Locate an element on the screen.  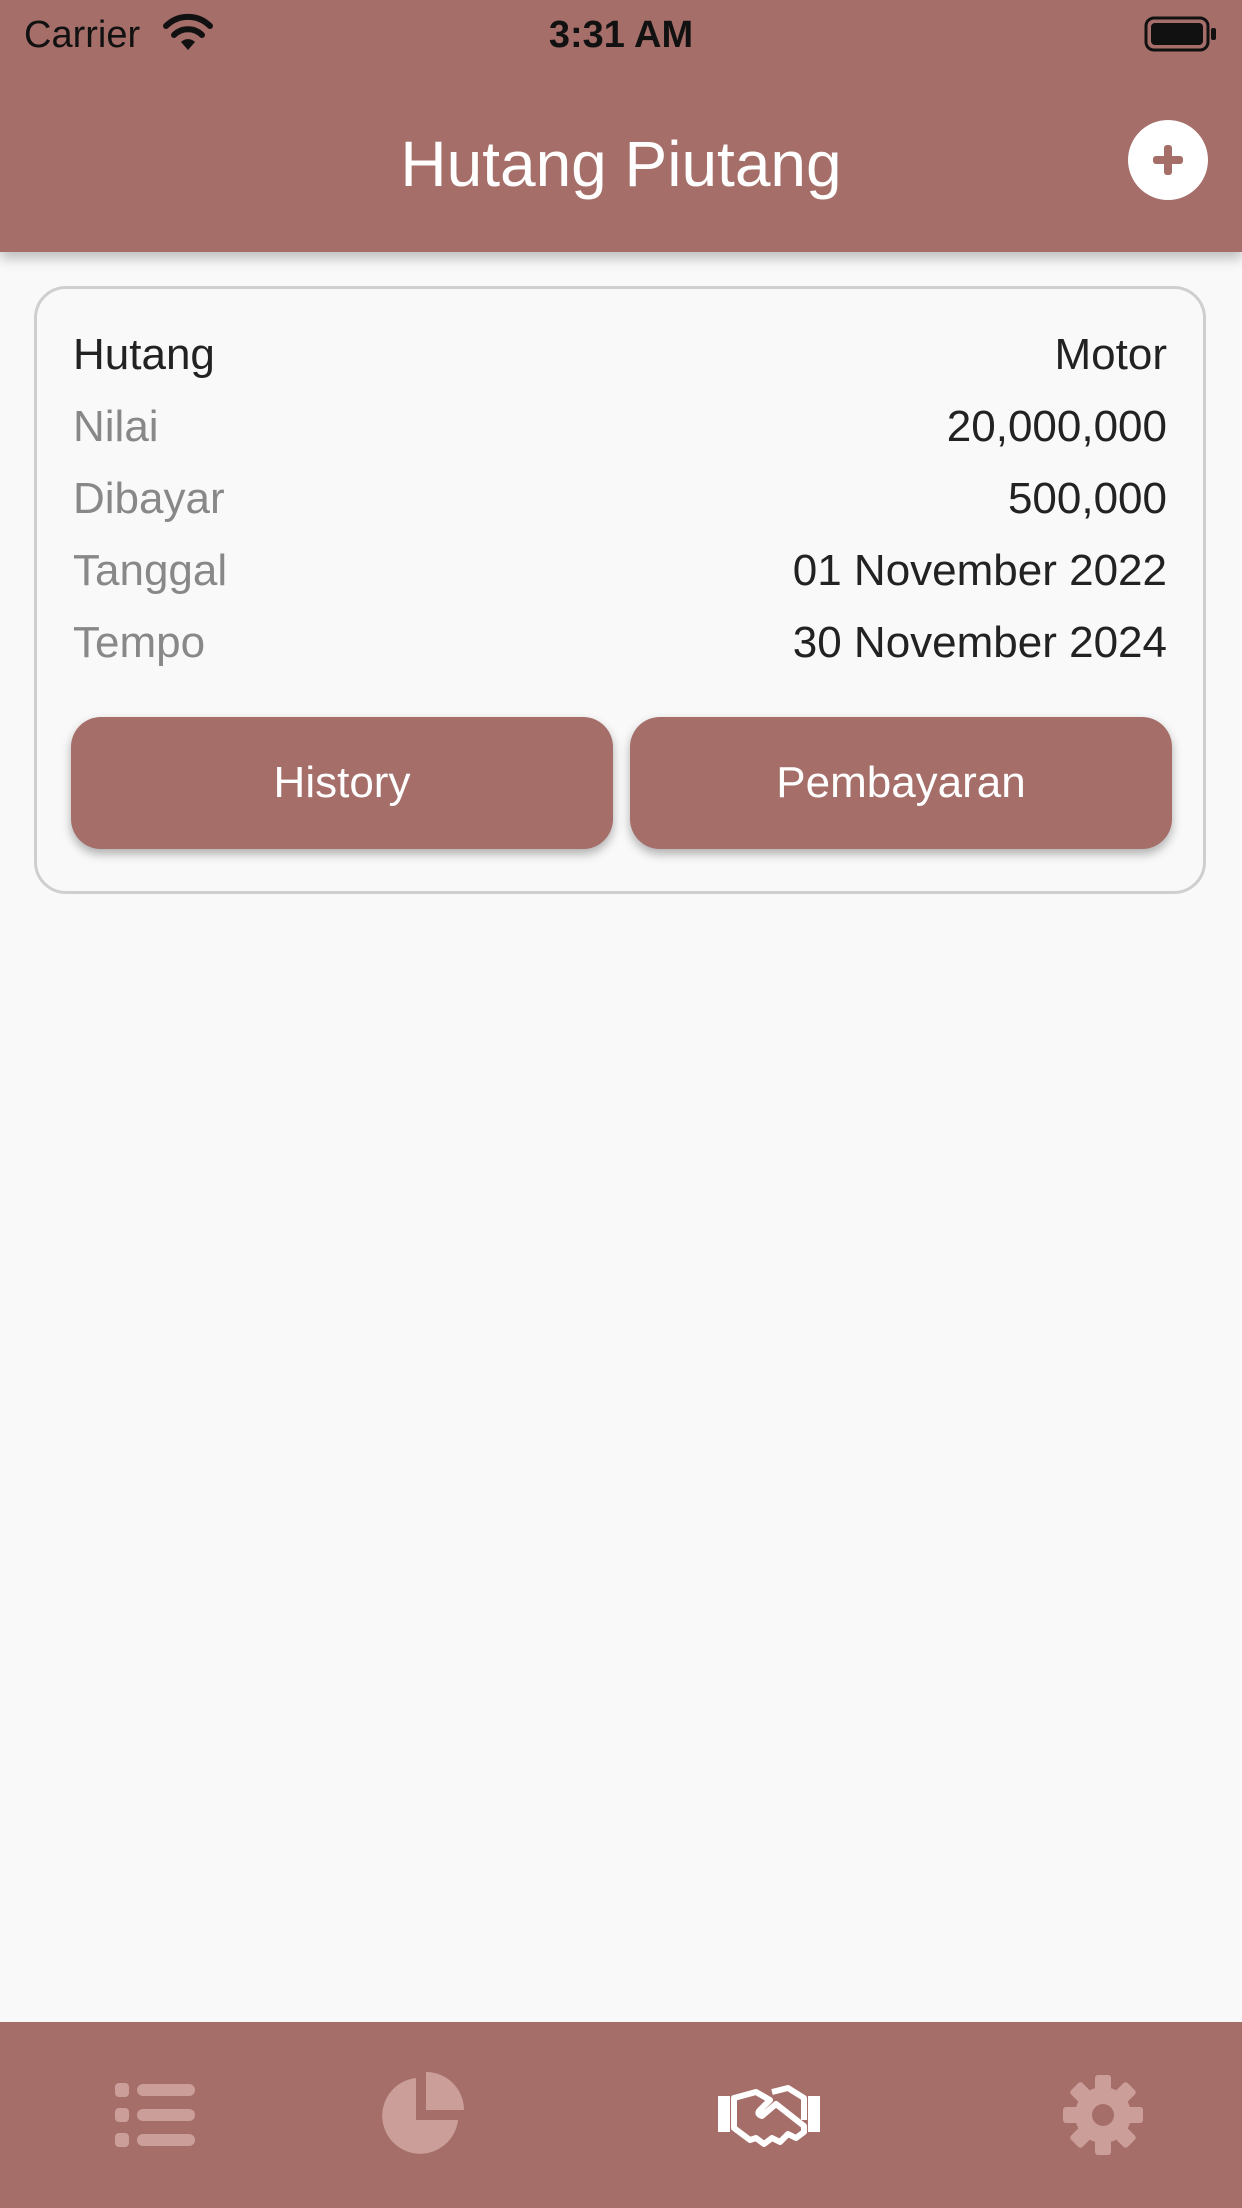
nilai-label: Nilai is located at coordinates (116, 426).